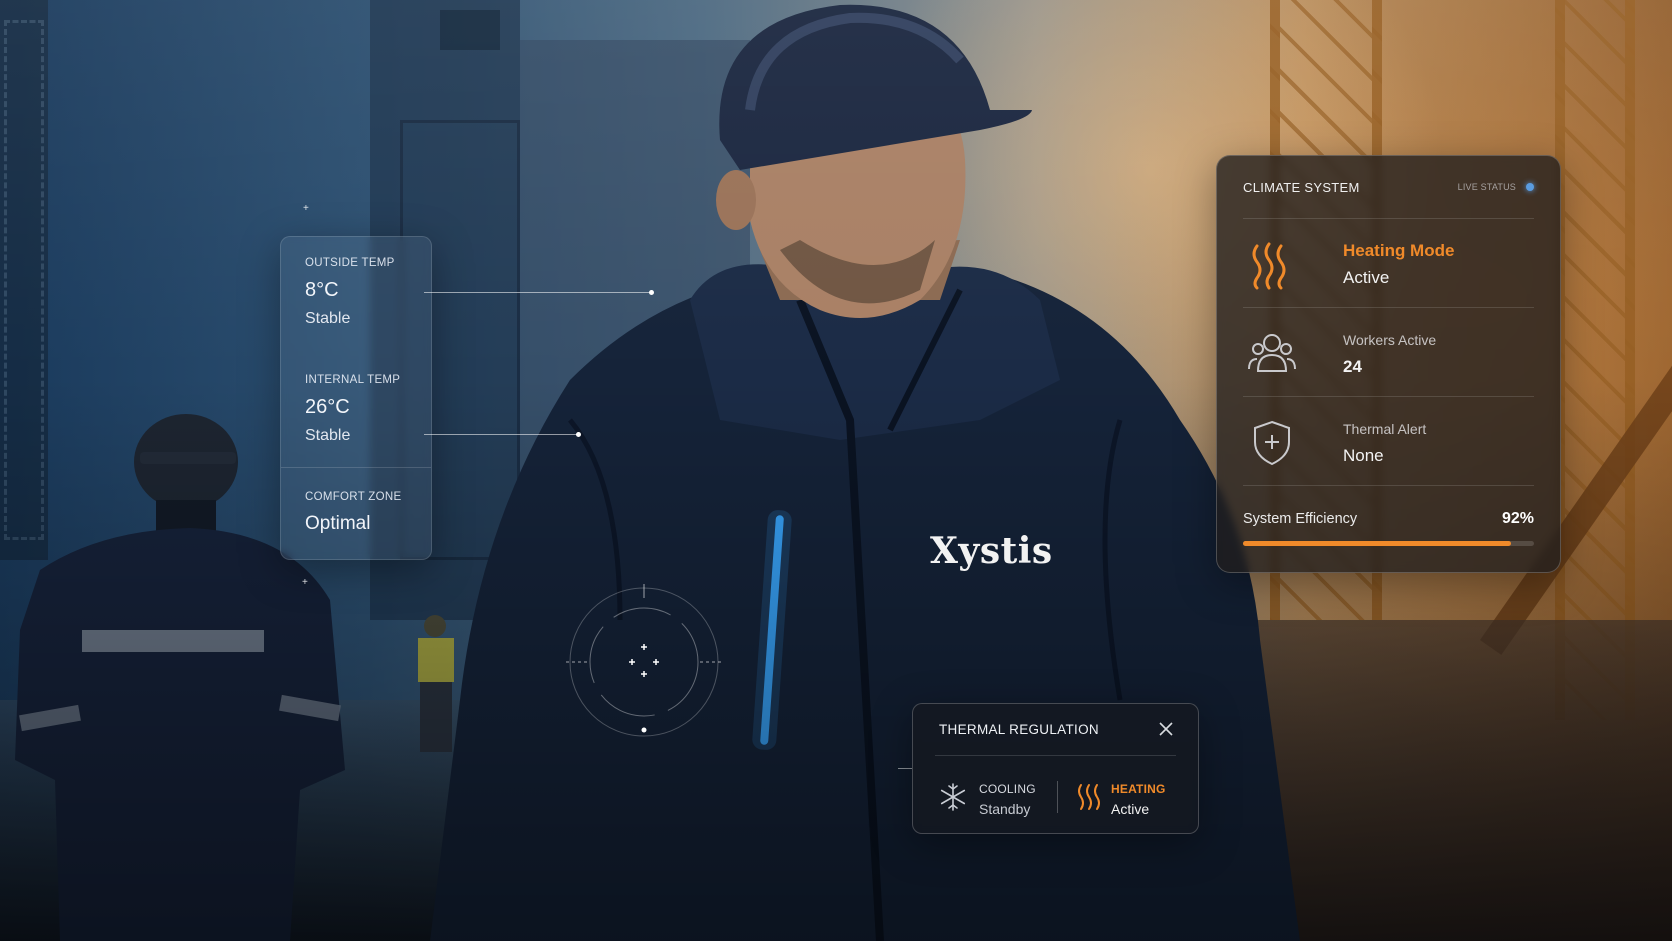 Image resolution: width=1672 pixels, height=941 pixels. I want to click on thermal-regulation-title: THERMAL REGULATION, so click(1019, 729).